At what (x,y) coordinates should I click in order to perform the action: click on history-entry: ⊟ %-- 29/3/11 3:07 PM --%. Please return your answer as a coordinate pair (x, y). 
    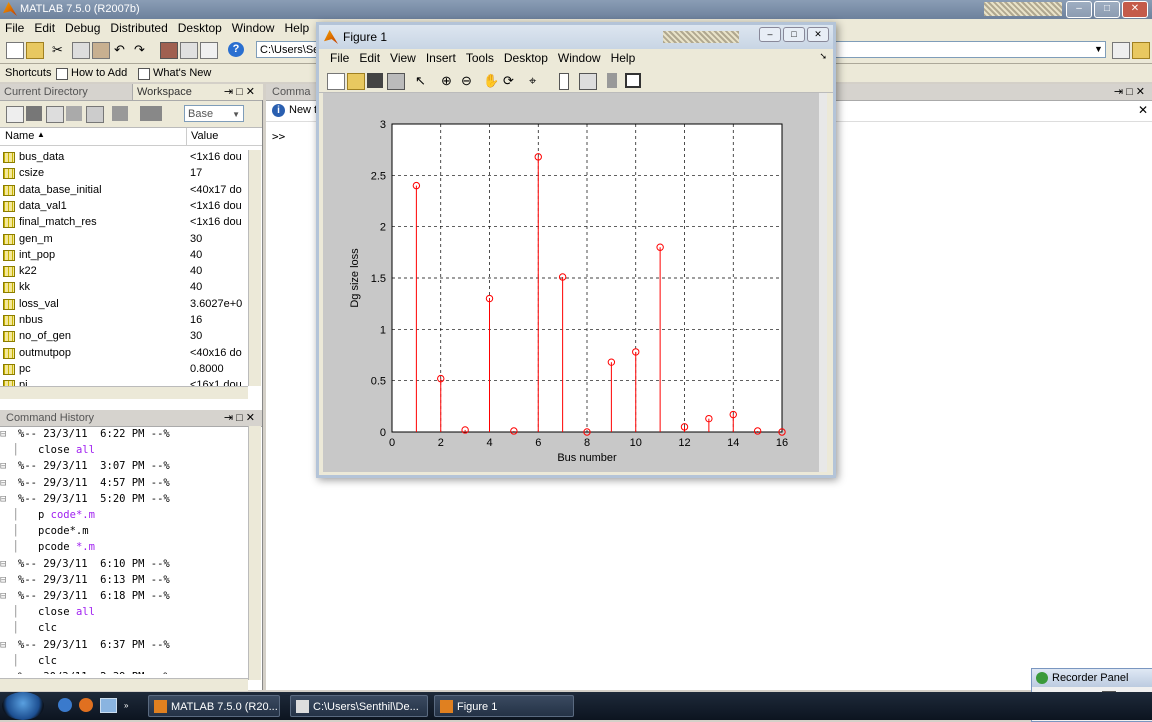
    Looking at the image, I should click on (85, 466).